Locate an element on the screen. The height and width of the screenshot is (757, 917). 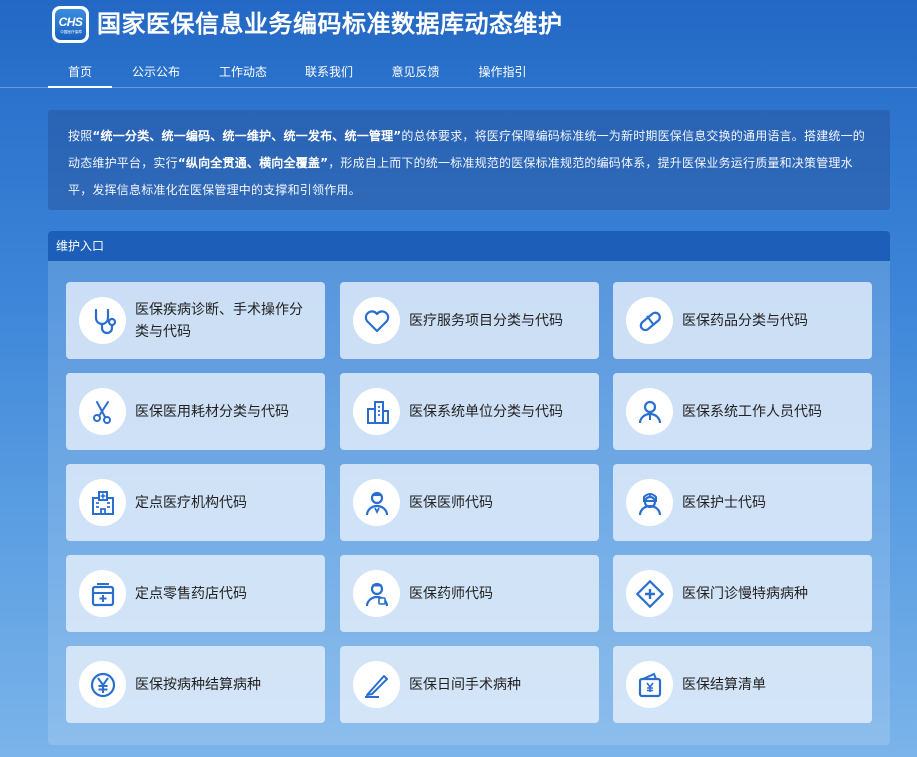
entry-card: 医保药品分类与代码 is located at coordinates (742, 320).